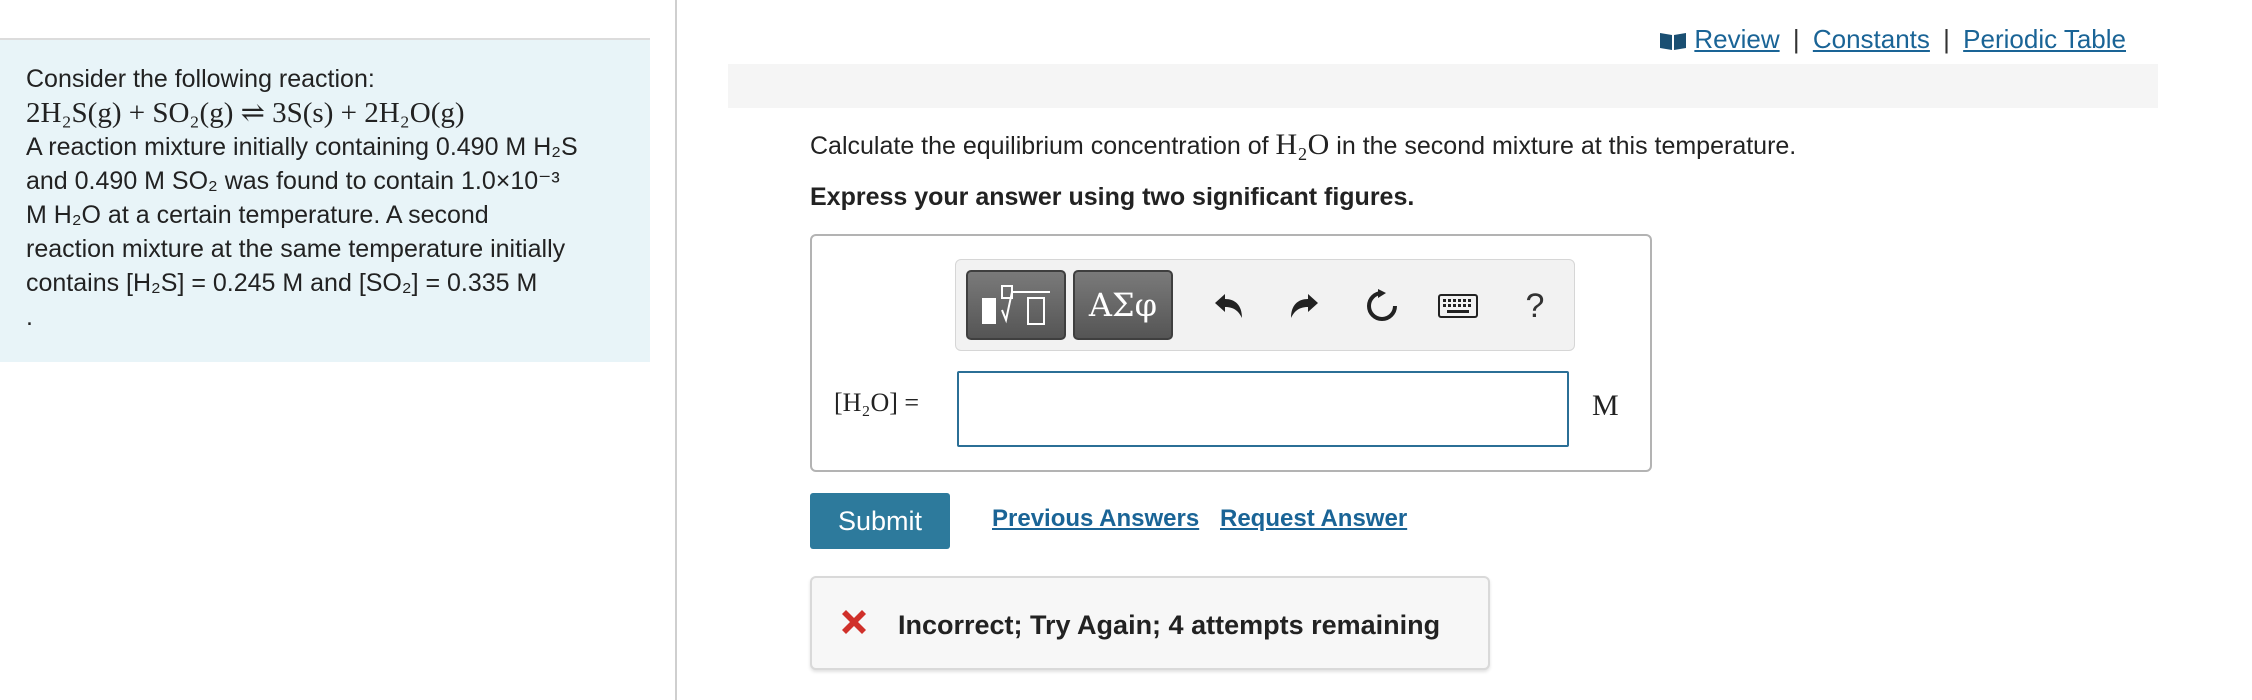 This screenshot has height=700, width=2252. I want to click on help-icon: ?, so click(1535, 306).